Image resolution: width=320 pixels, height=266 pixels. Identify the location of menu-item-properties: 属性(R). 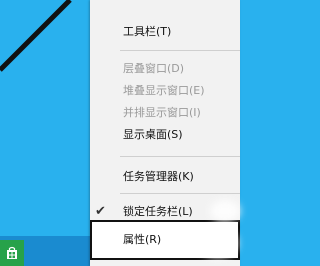
(142, 240).